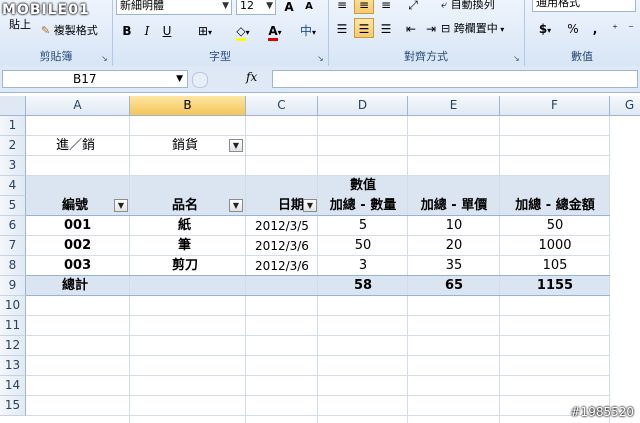 This screenshot has width=640, height=423. I want to click on column-header-d: D, so click(363, 106).